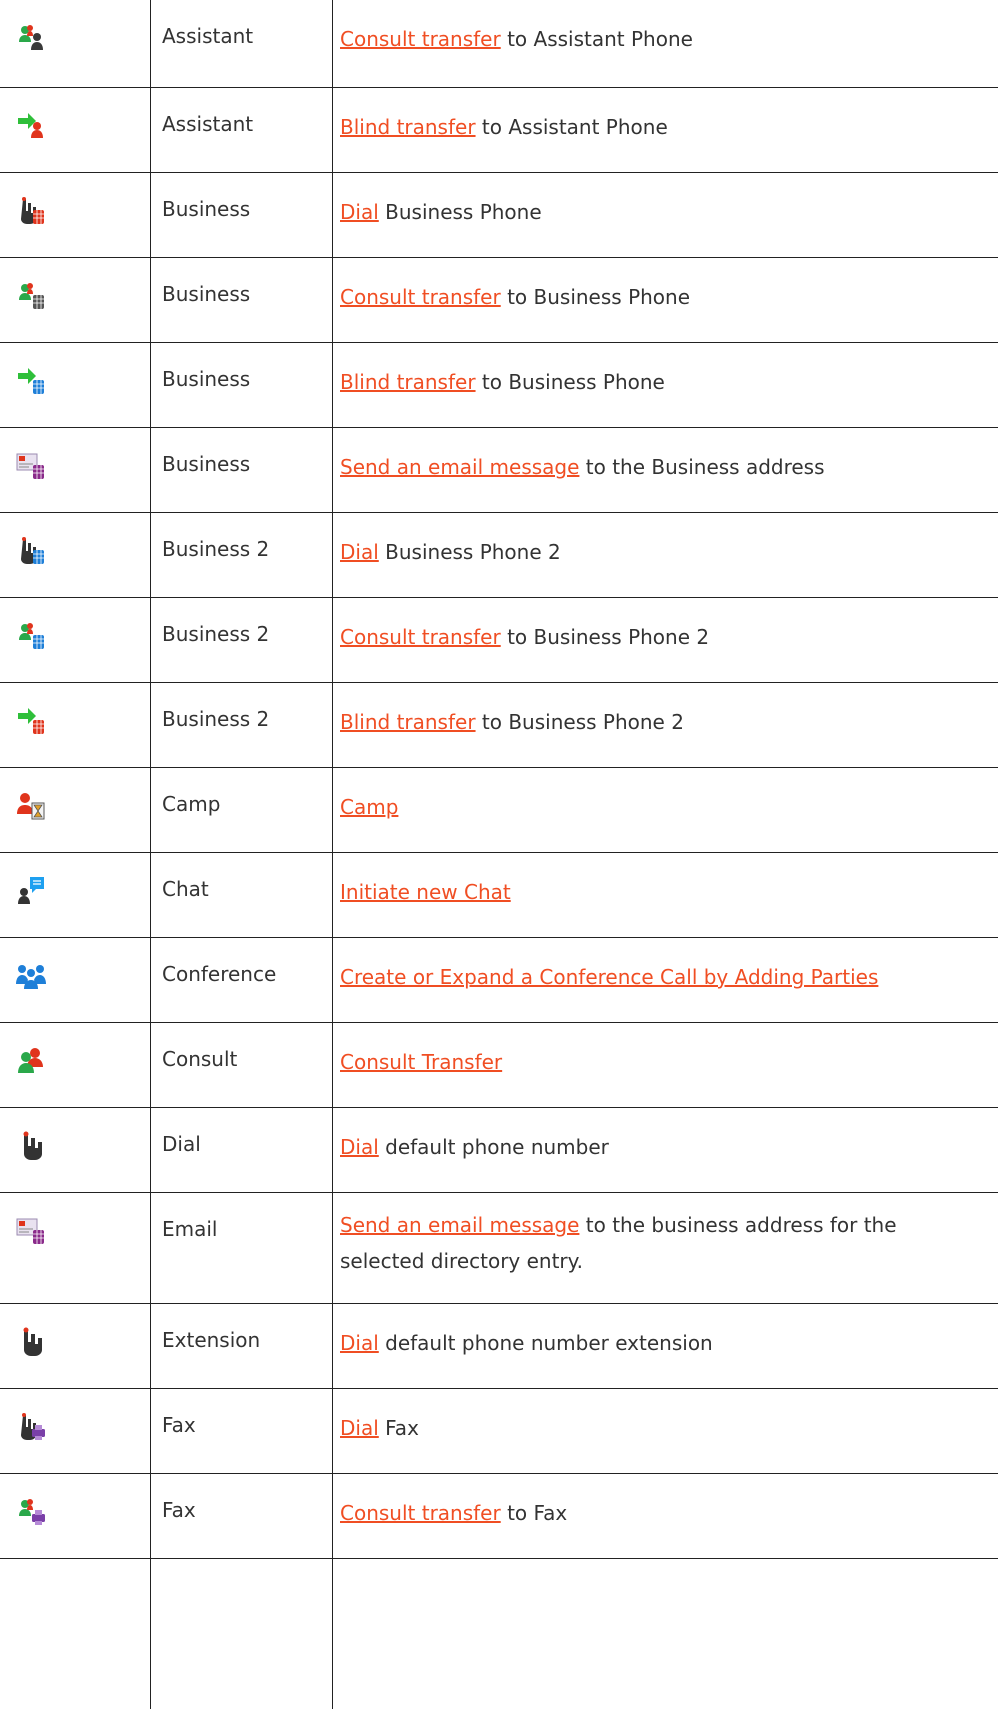 The height and width of the screenshot is (1709, 998). What do you see at coordinates (211, 1340) in the screenshot?
I see `row-type: Extension` at bounding box center [211, 1340].